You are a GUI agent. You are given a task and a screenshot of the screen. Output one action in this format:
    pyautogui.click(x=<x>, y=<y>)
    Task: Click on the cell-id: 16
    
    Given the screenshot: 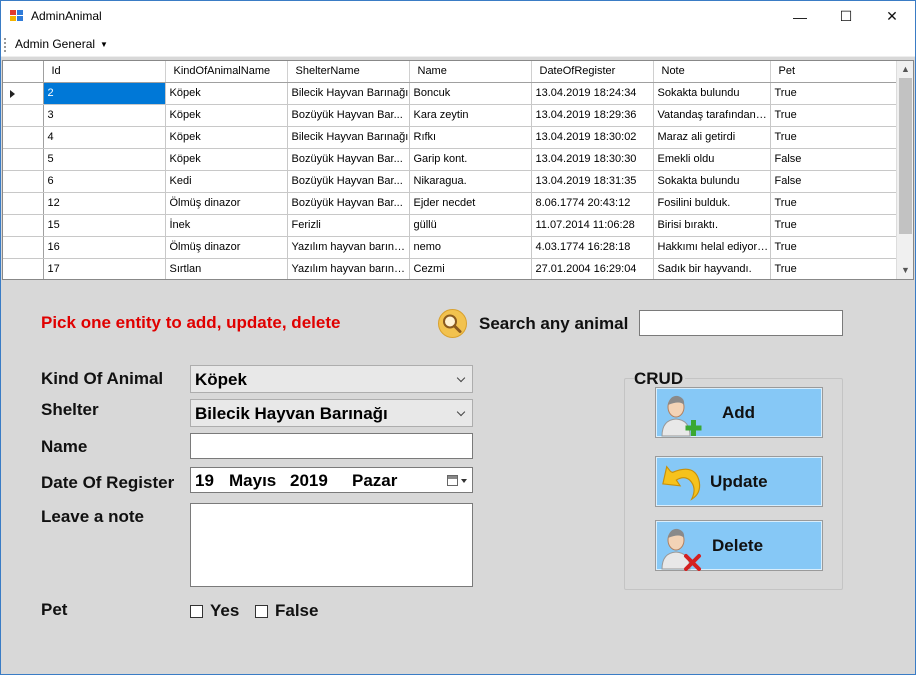 What is the action you would take?
    pyautogui.click(x=104, y=247)
    